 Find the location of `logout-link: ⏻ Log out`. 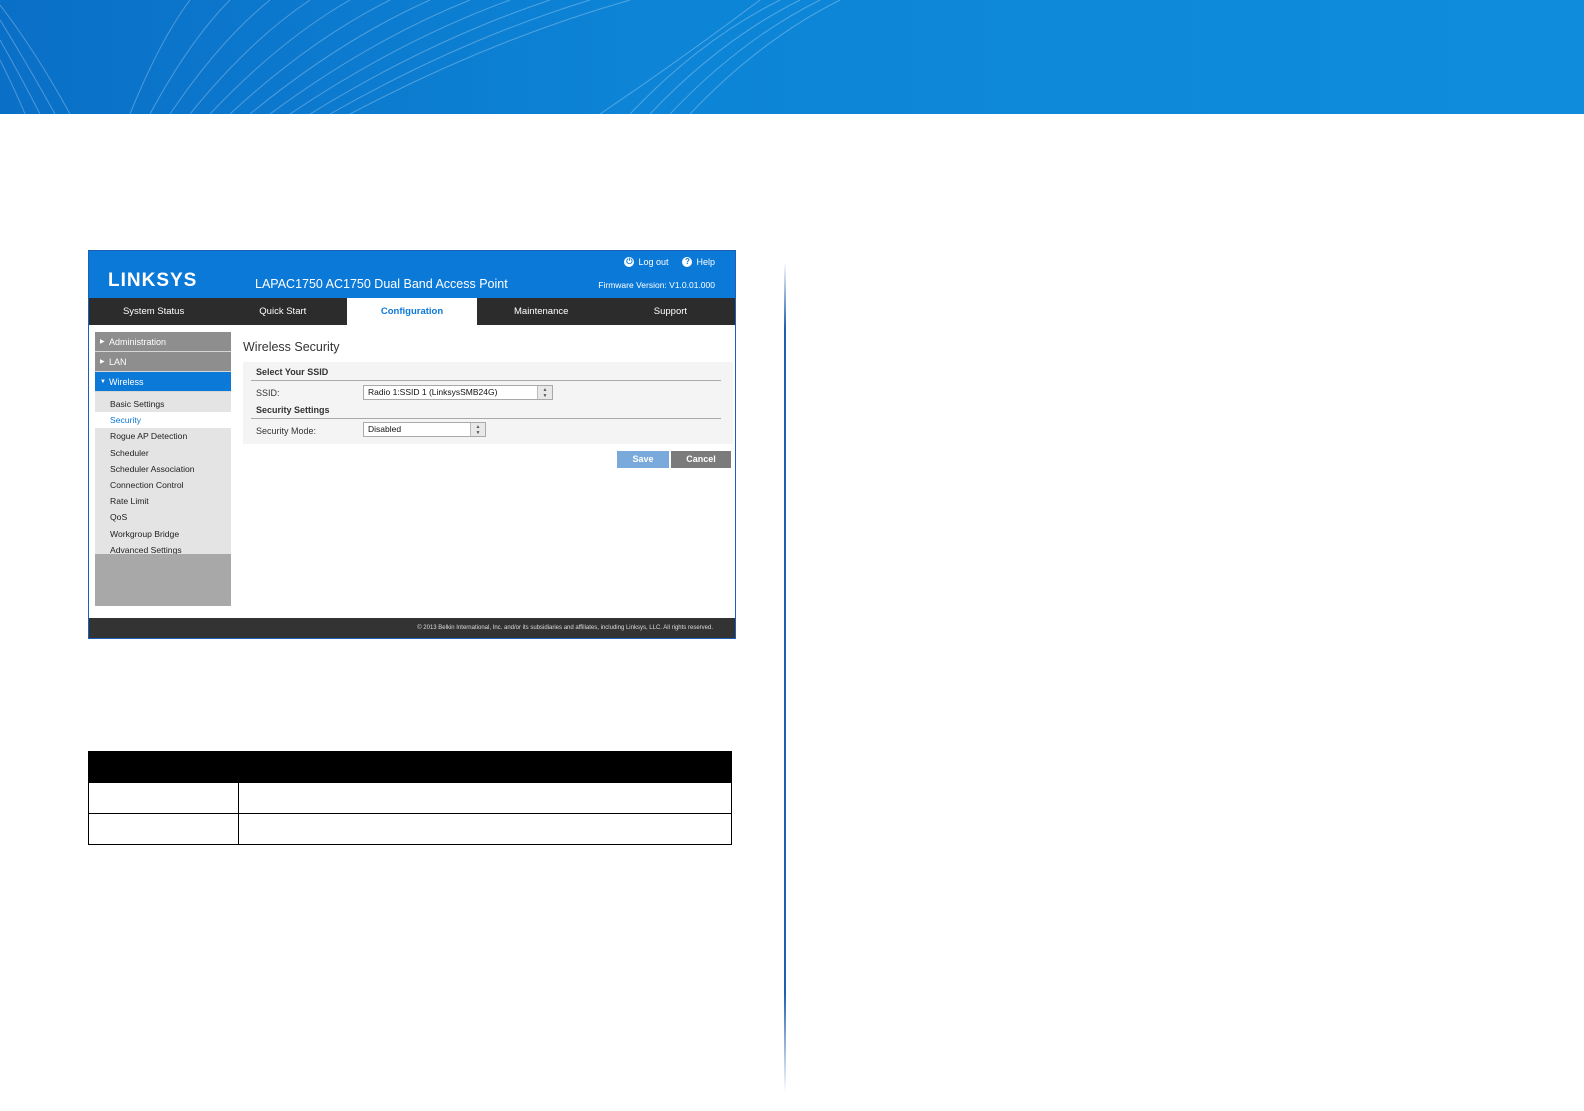

logout-link: ⏻ Log out is located at coordinates (646, 262).